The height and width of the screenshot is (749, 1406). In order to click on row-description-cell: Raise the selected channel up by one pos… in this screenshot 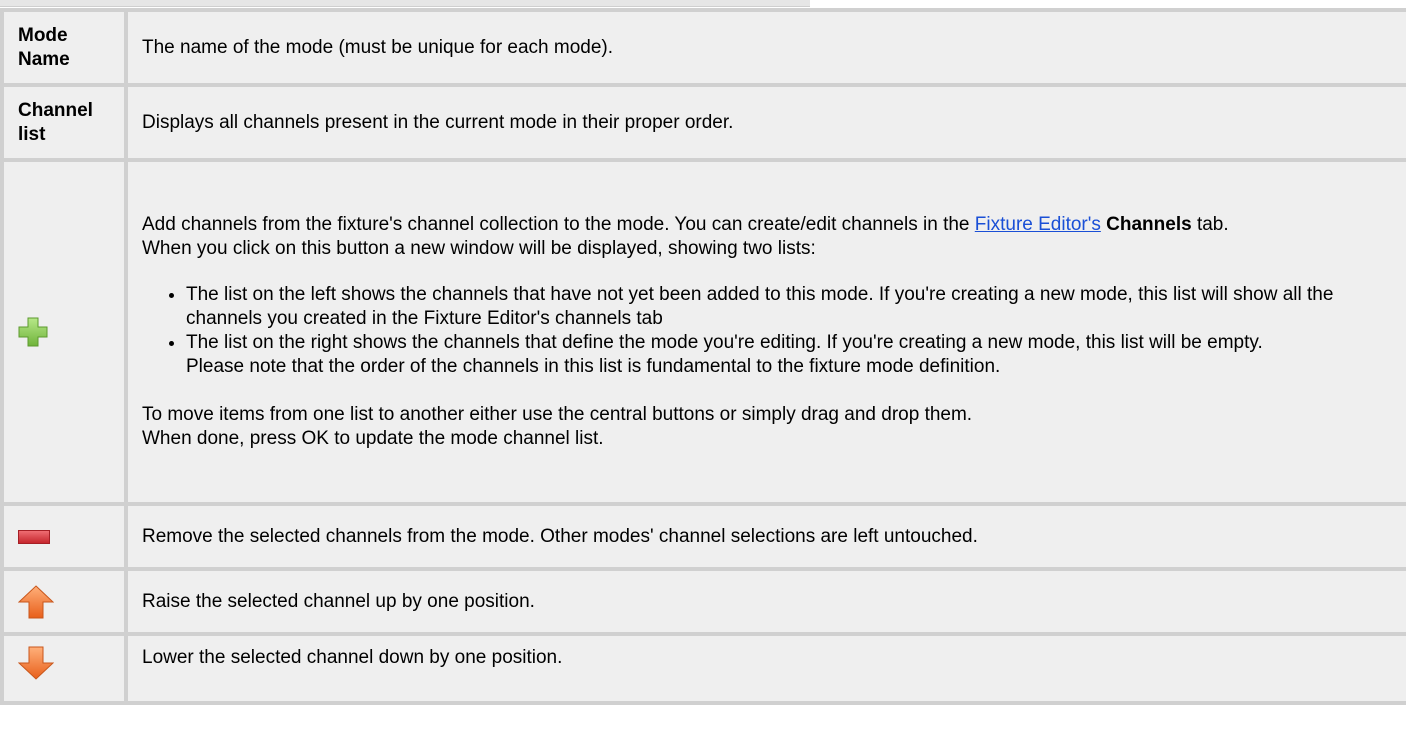, I will do `click(767, 601)`.